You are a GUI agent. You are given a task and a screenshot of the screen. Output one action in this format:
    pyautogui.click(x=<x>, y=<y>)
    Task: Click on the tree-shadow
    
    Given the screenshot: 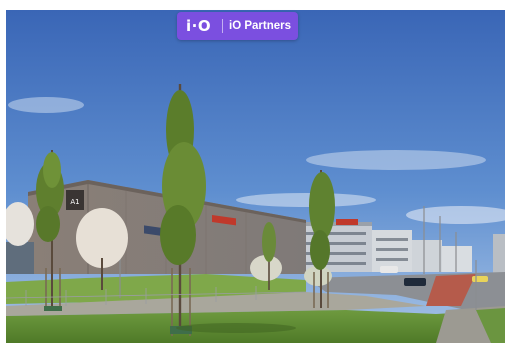 What is the action you would take?
    pyautogui.click(x=236, y=328)
    